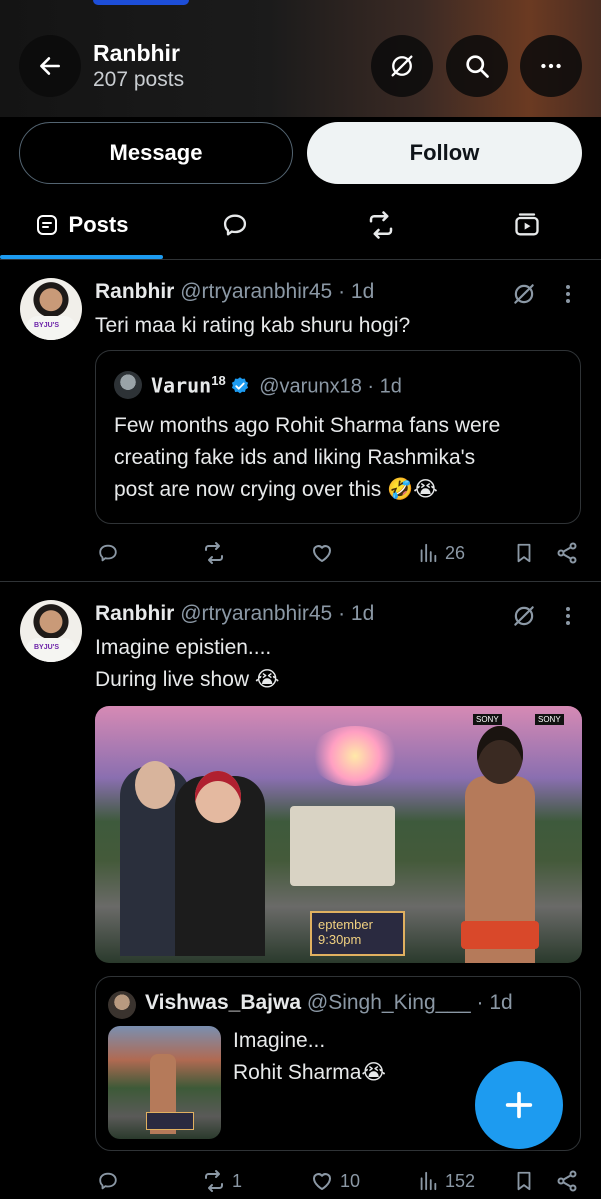 The height and width of the screenshot is (1199, 601). Describe the element at coordinates (441, 553) in the screenshot. I see `views-button: 26` at that location.